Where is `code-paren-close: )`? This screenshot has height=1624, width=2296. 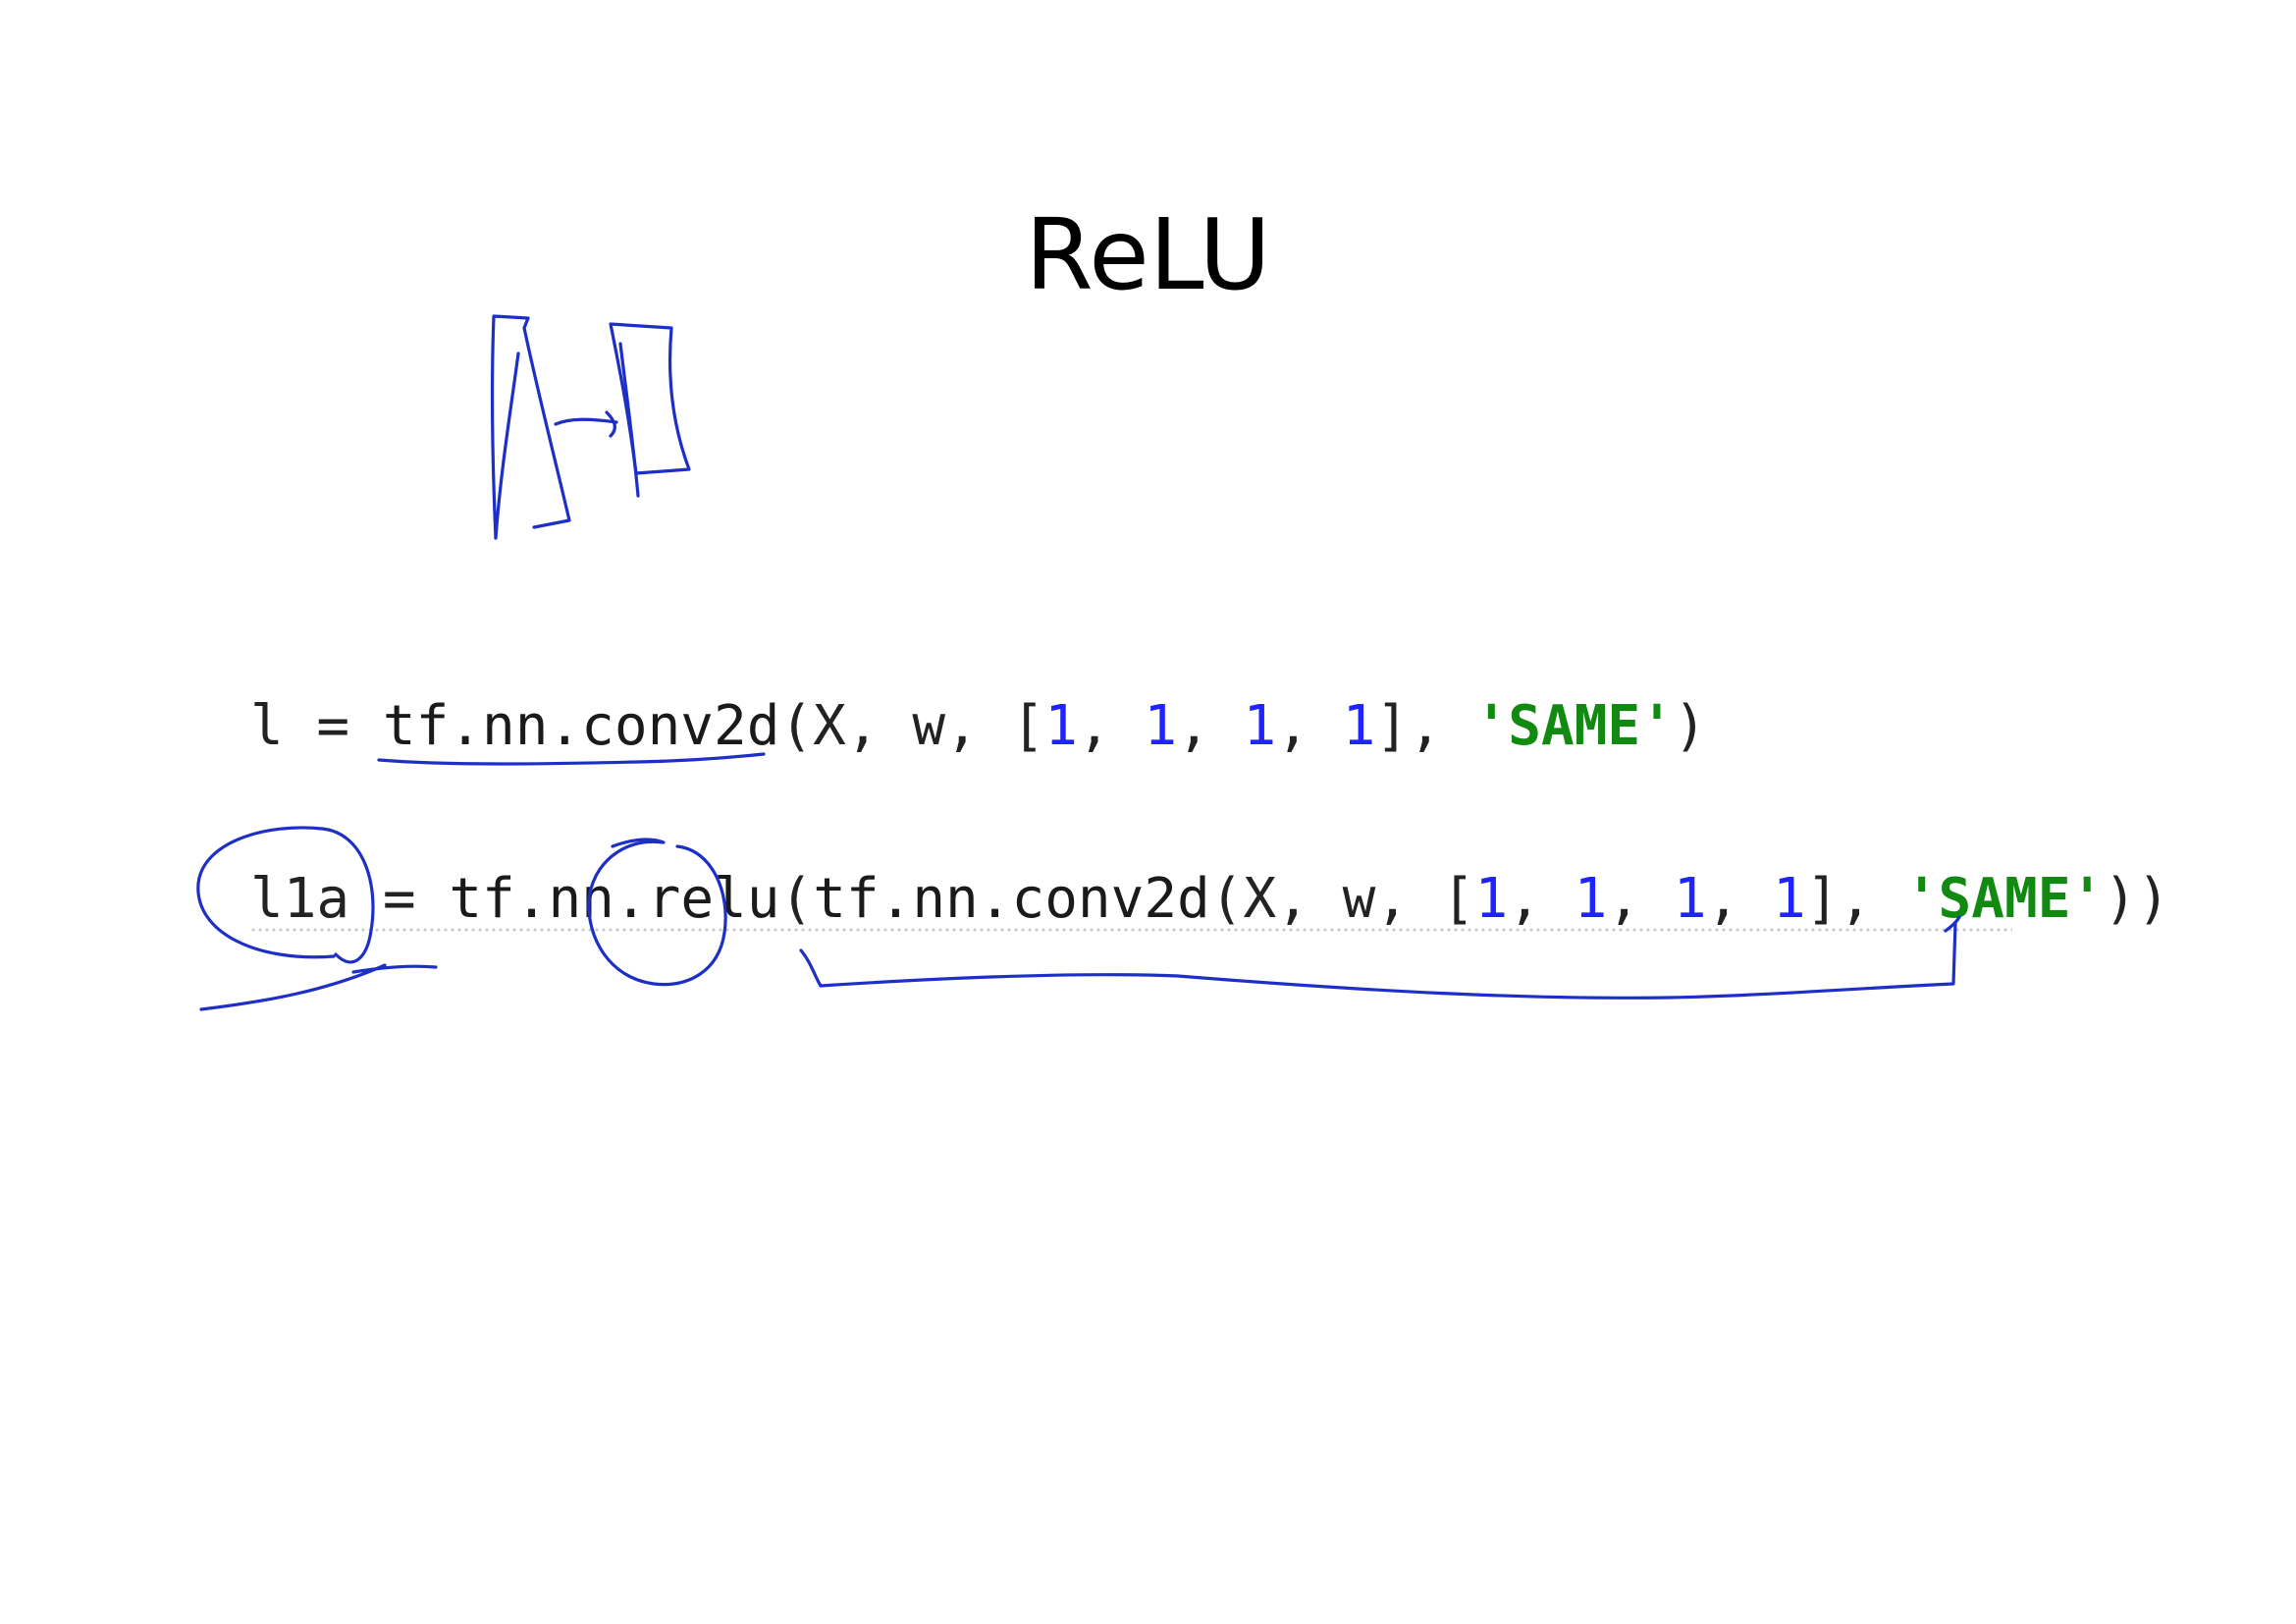 code-paren-close: ) is located at coordinates (1690, 726).